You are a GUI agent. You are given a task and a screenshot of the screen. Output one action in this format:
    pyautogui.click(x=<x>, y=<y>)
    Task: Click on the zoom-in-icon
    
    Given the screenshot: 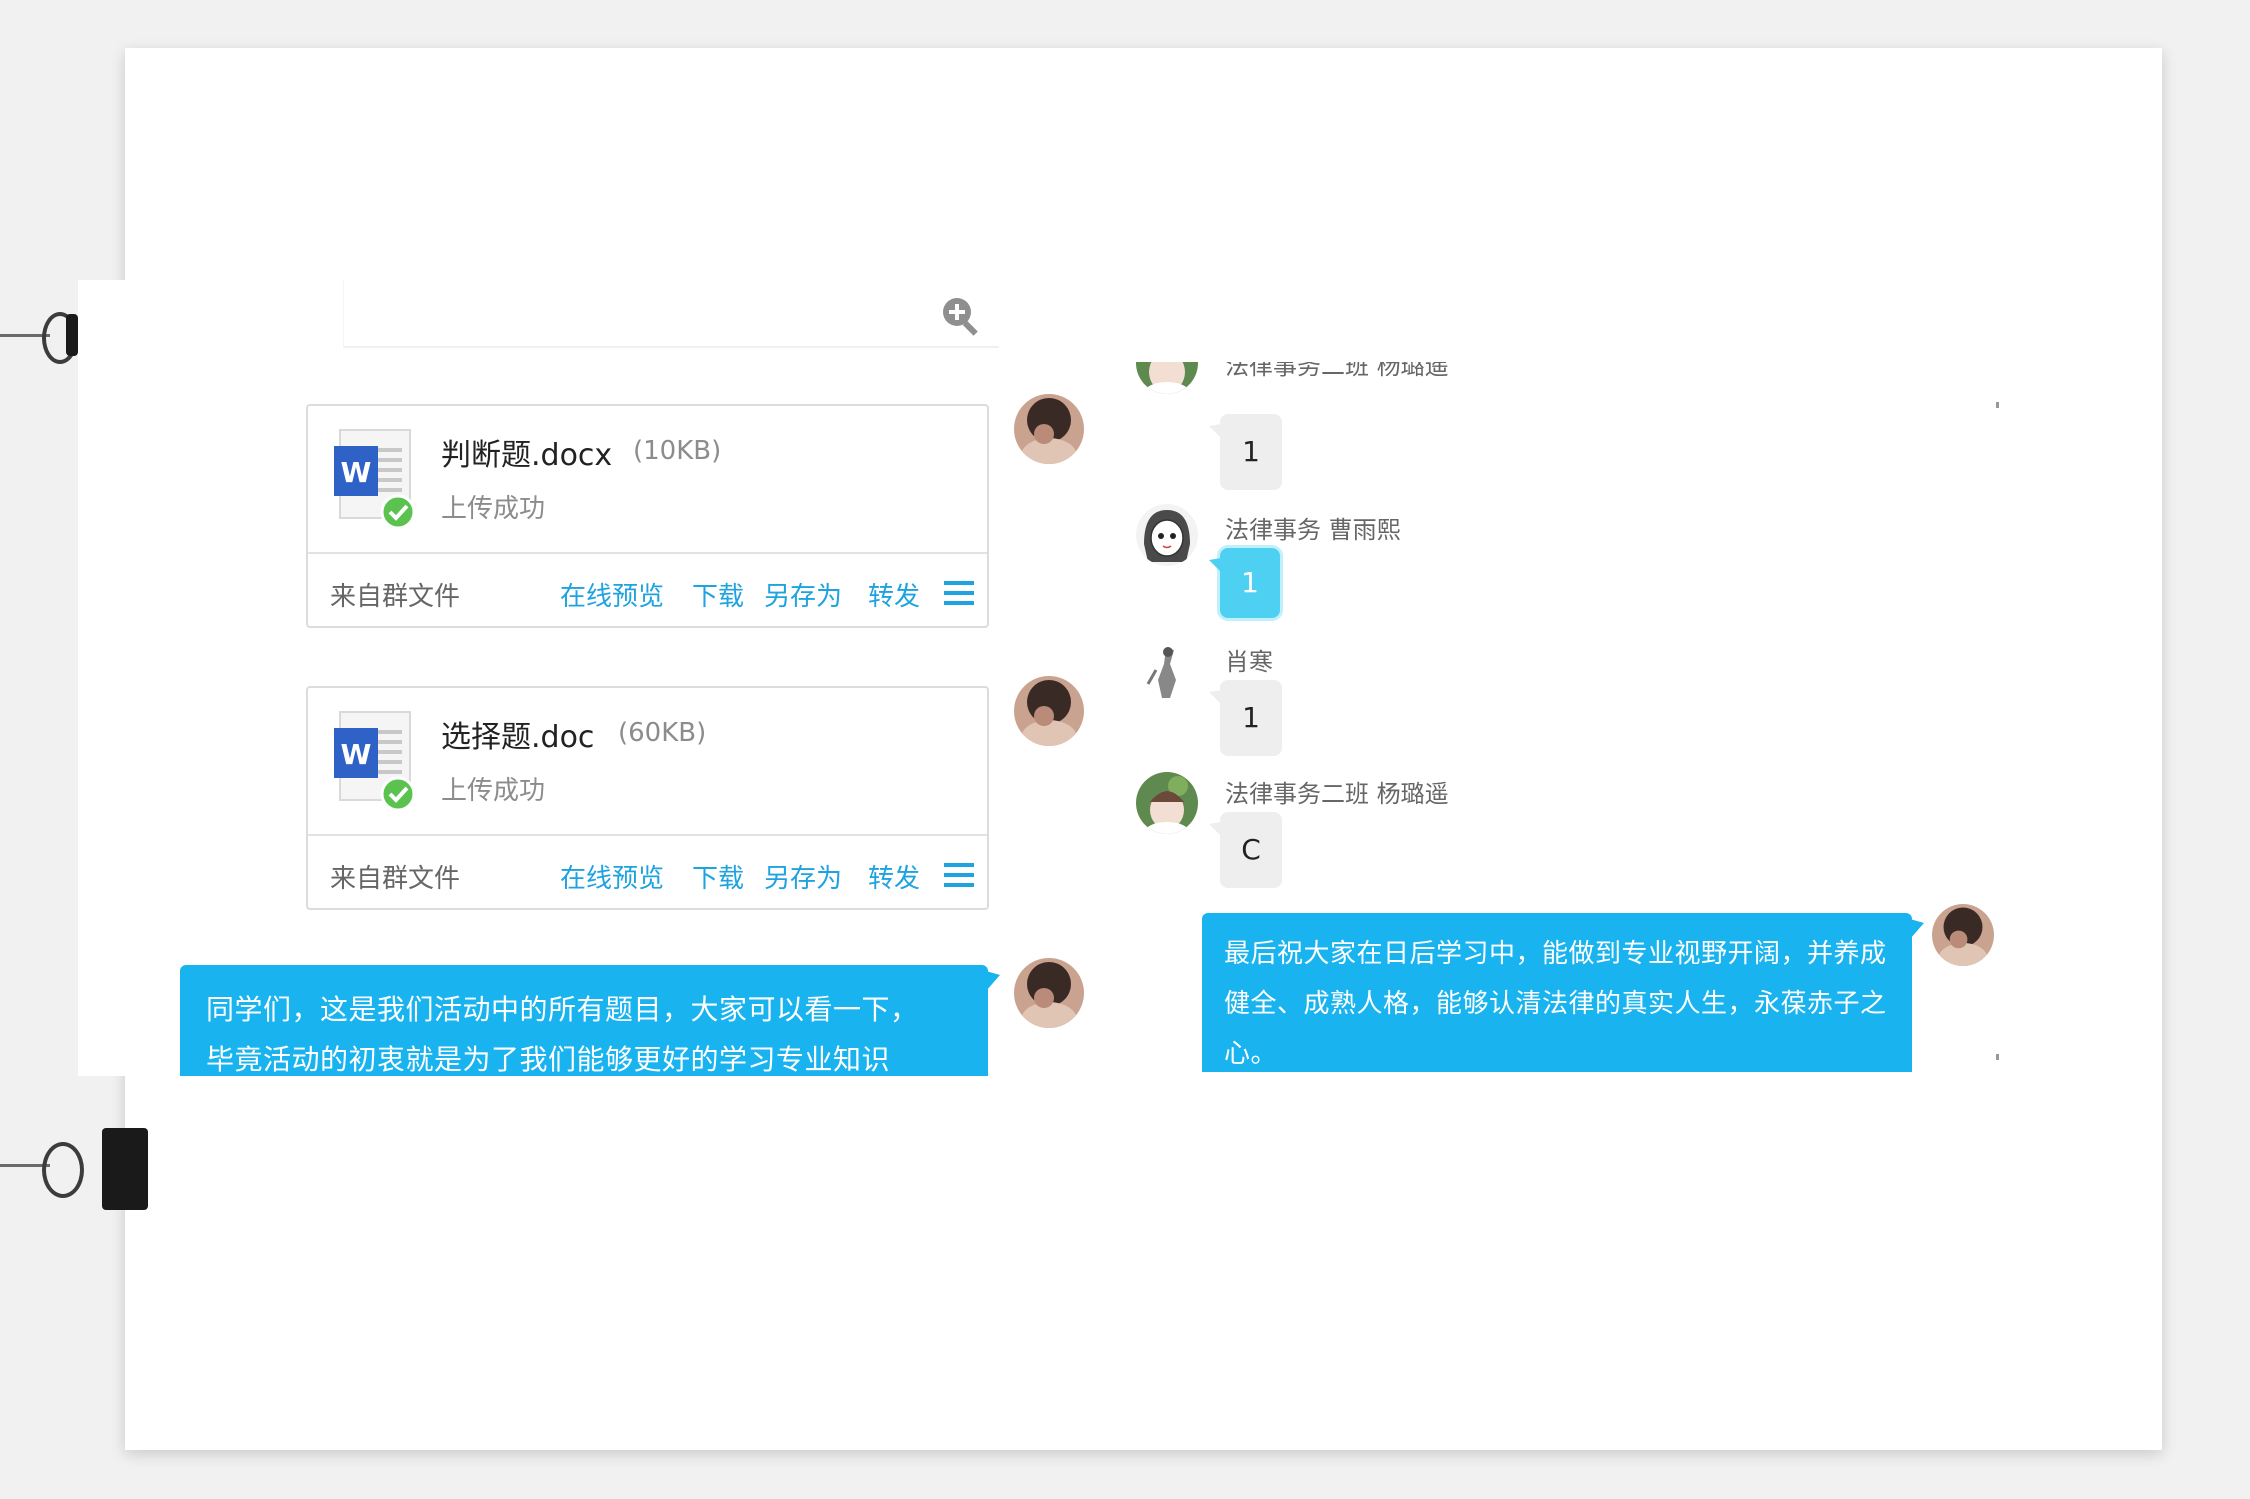 What is the action you would take?
    pyautogui.click(x=961, y=316)
    